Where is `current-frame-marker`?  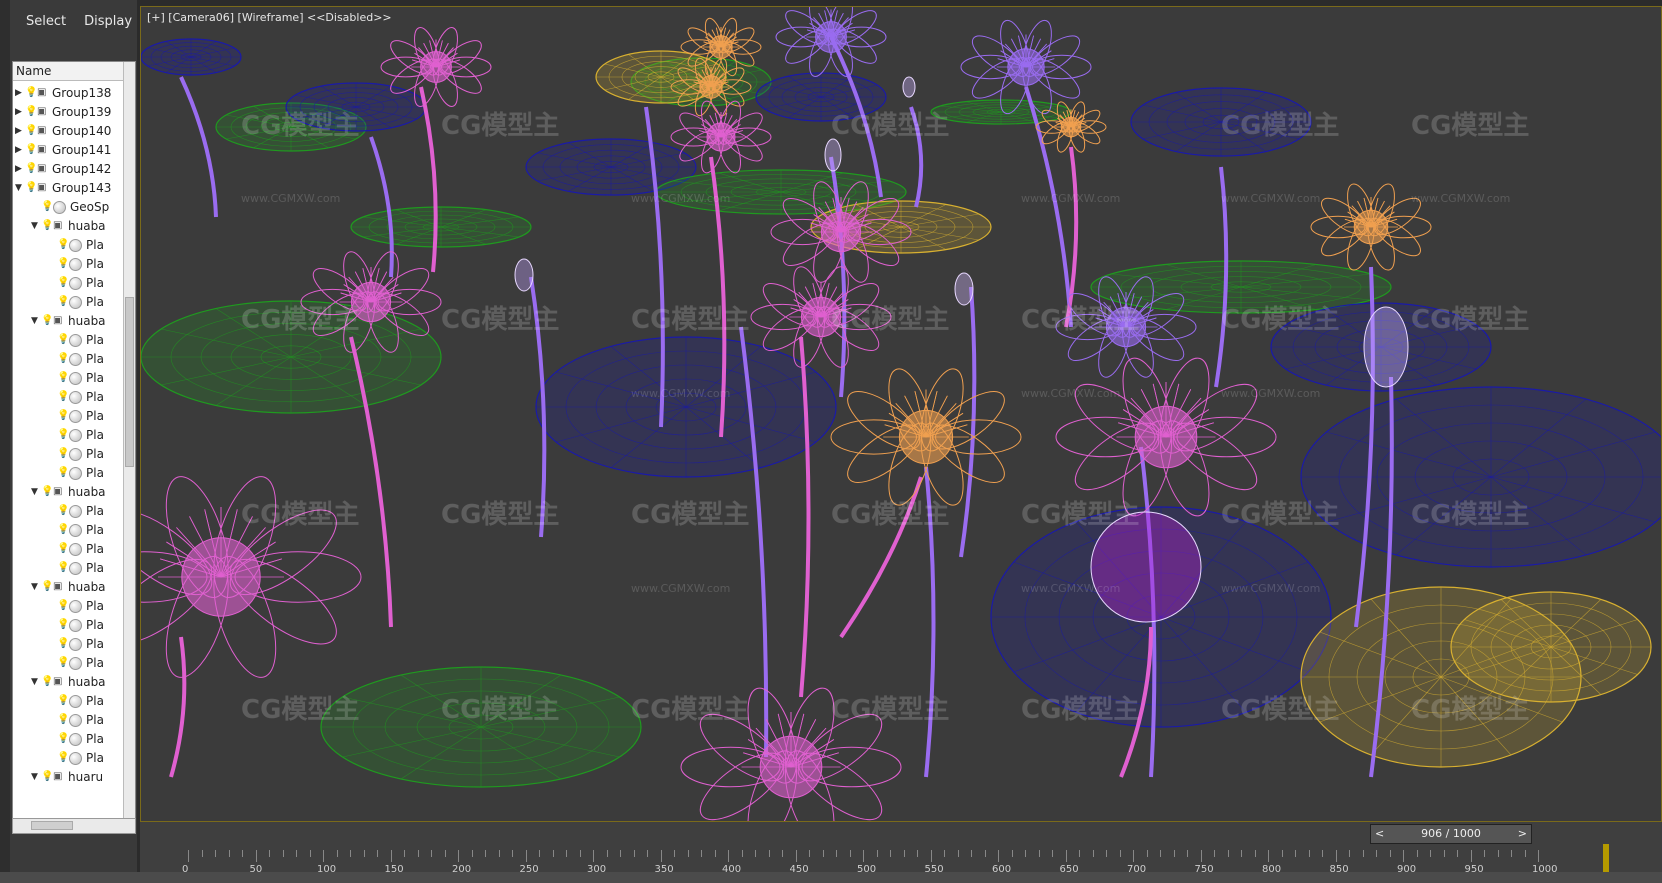
current-frame-marker is located at coordinates (1606, 858).